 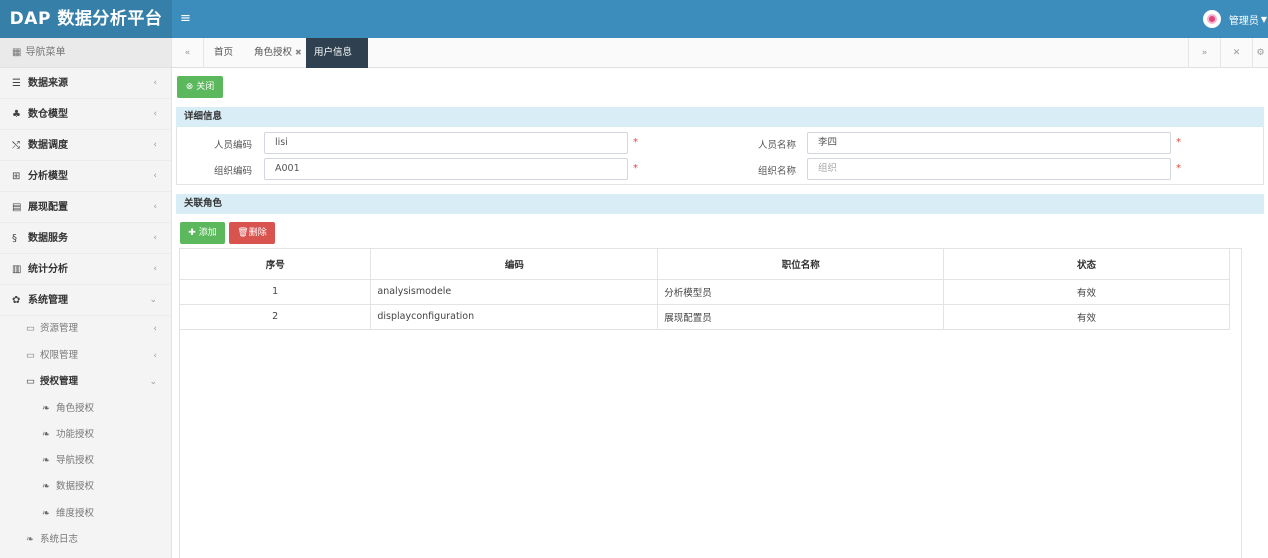 I want to click on film-icon: ▤, so click(x=17, y=207).